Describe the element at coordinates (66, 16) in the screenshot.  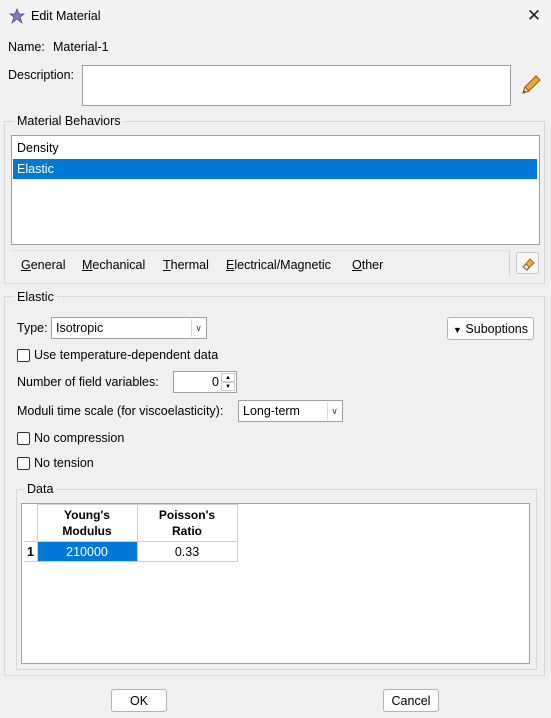
I see `window-title: Edit Material` at that location.